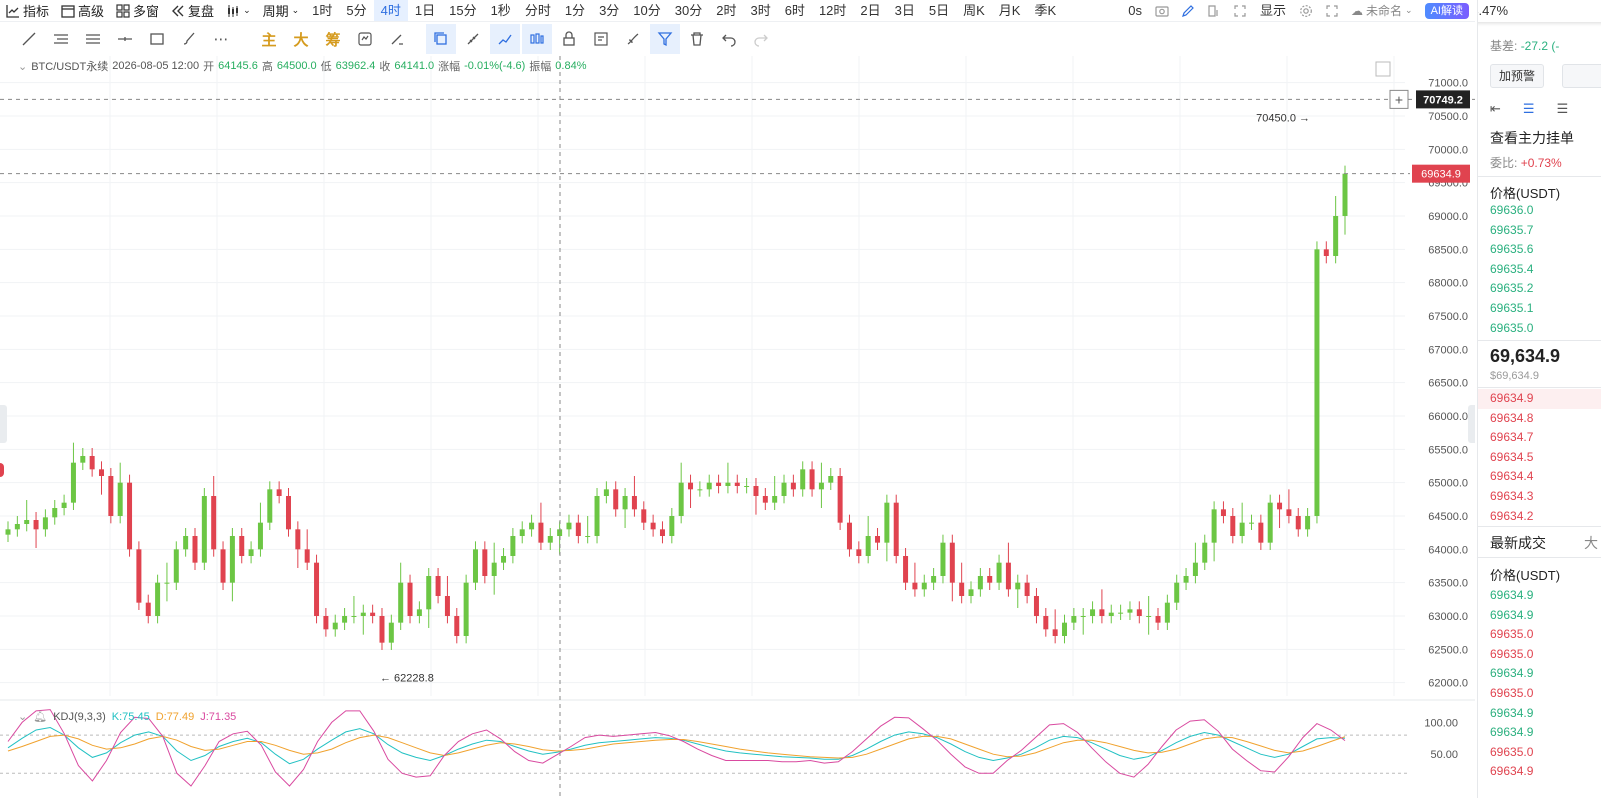 The image size is (1601, 798). Describe the element at coordinates (1539, 517) in the screenshot. I see `ask-row: 69634.2` at that location.